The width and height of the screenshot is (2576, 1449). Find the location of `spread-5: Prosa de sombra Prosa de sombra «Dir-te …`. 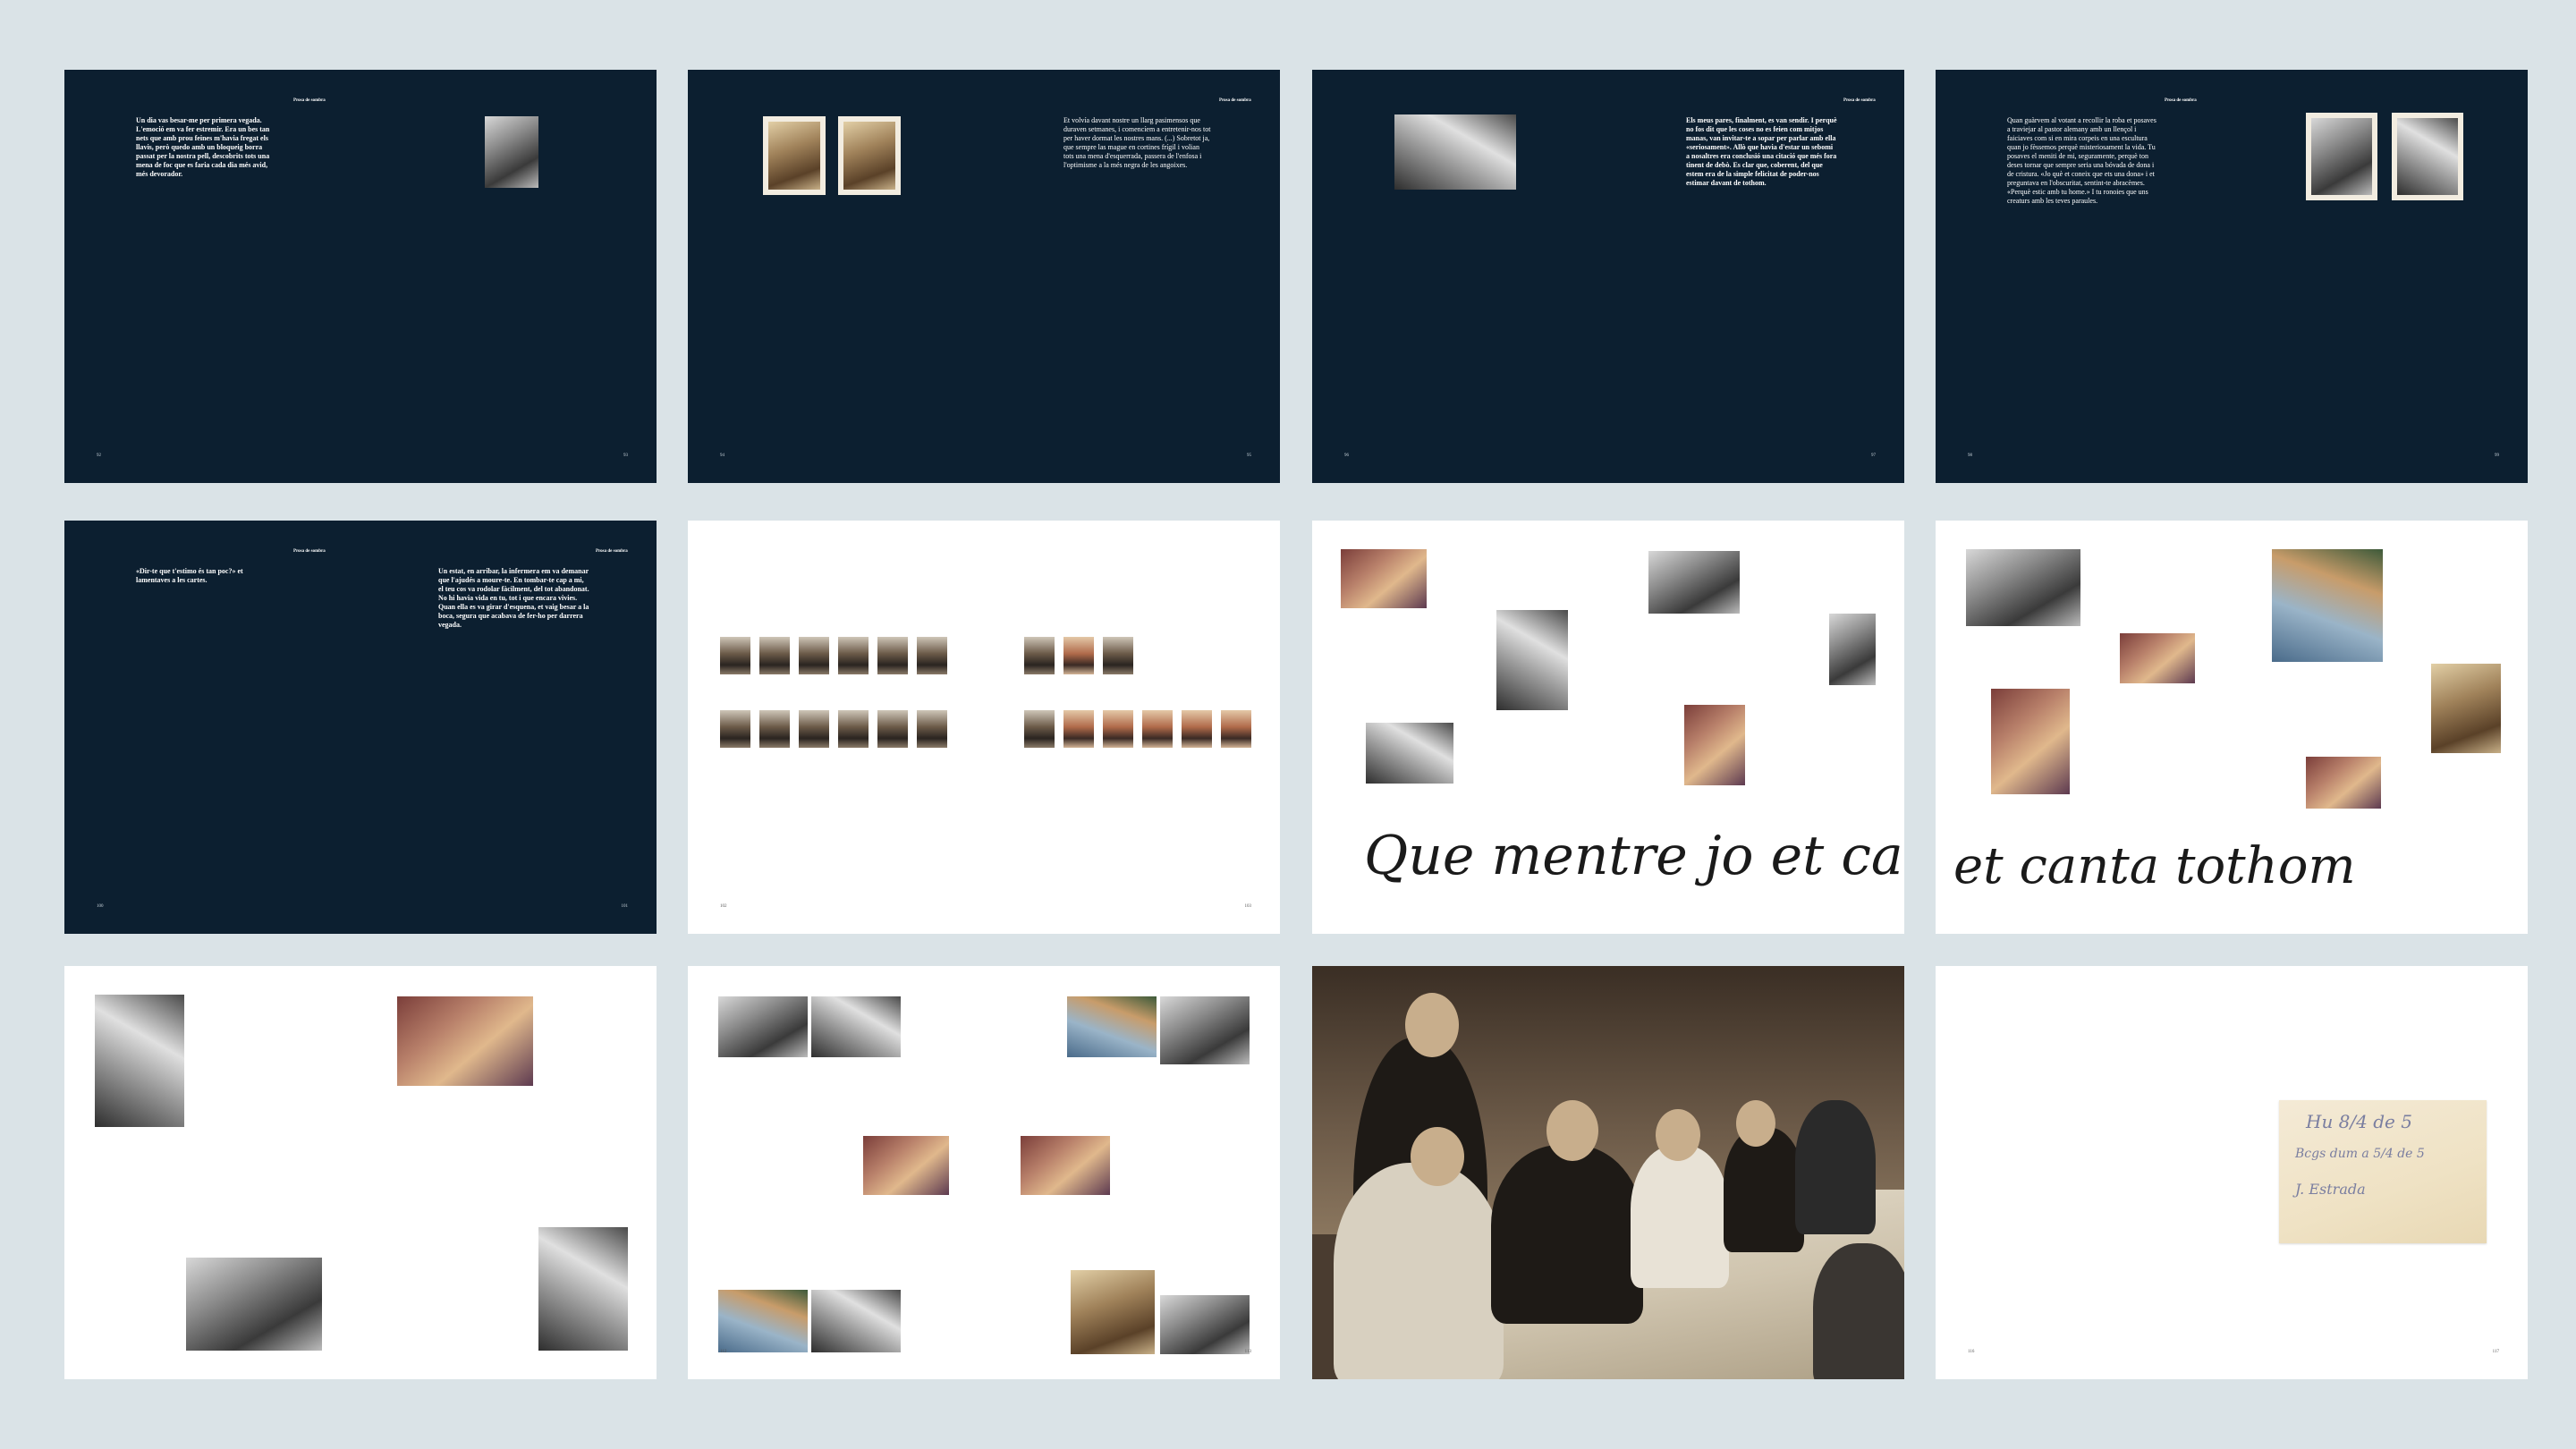

spread-5: Prosa de sombra Prosa de sombra «Dir-te … is located at coordinates (360, 727).